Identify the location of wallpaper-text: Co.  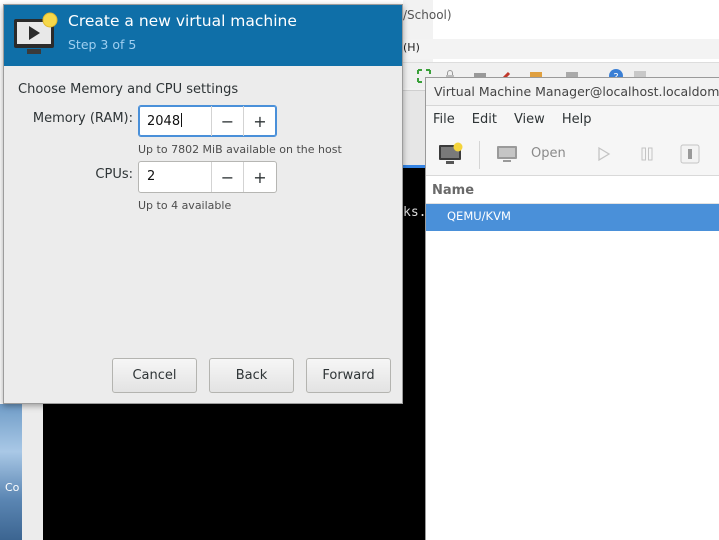
(12, 487).